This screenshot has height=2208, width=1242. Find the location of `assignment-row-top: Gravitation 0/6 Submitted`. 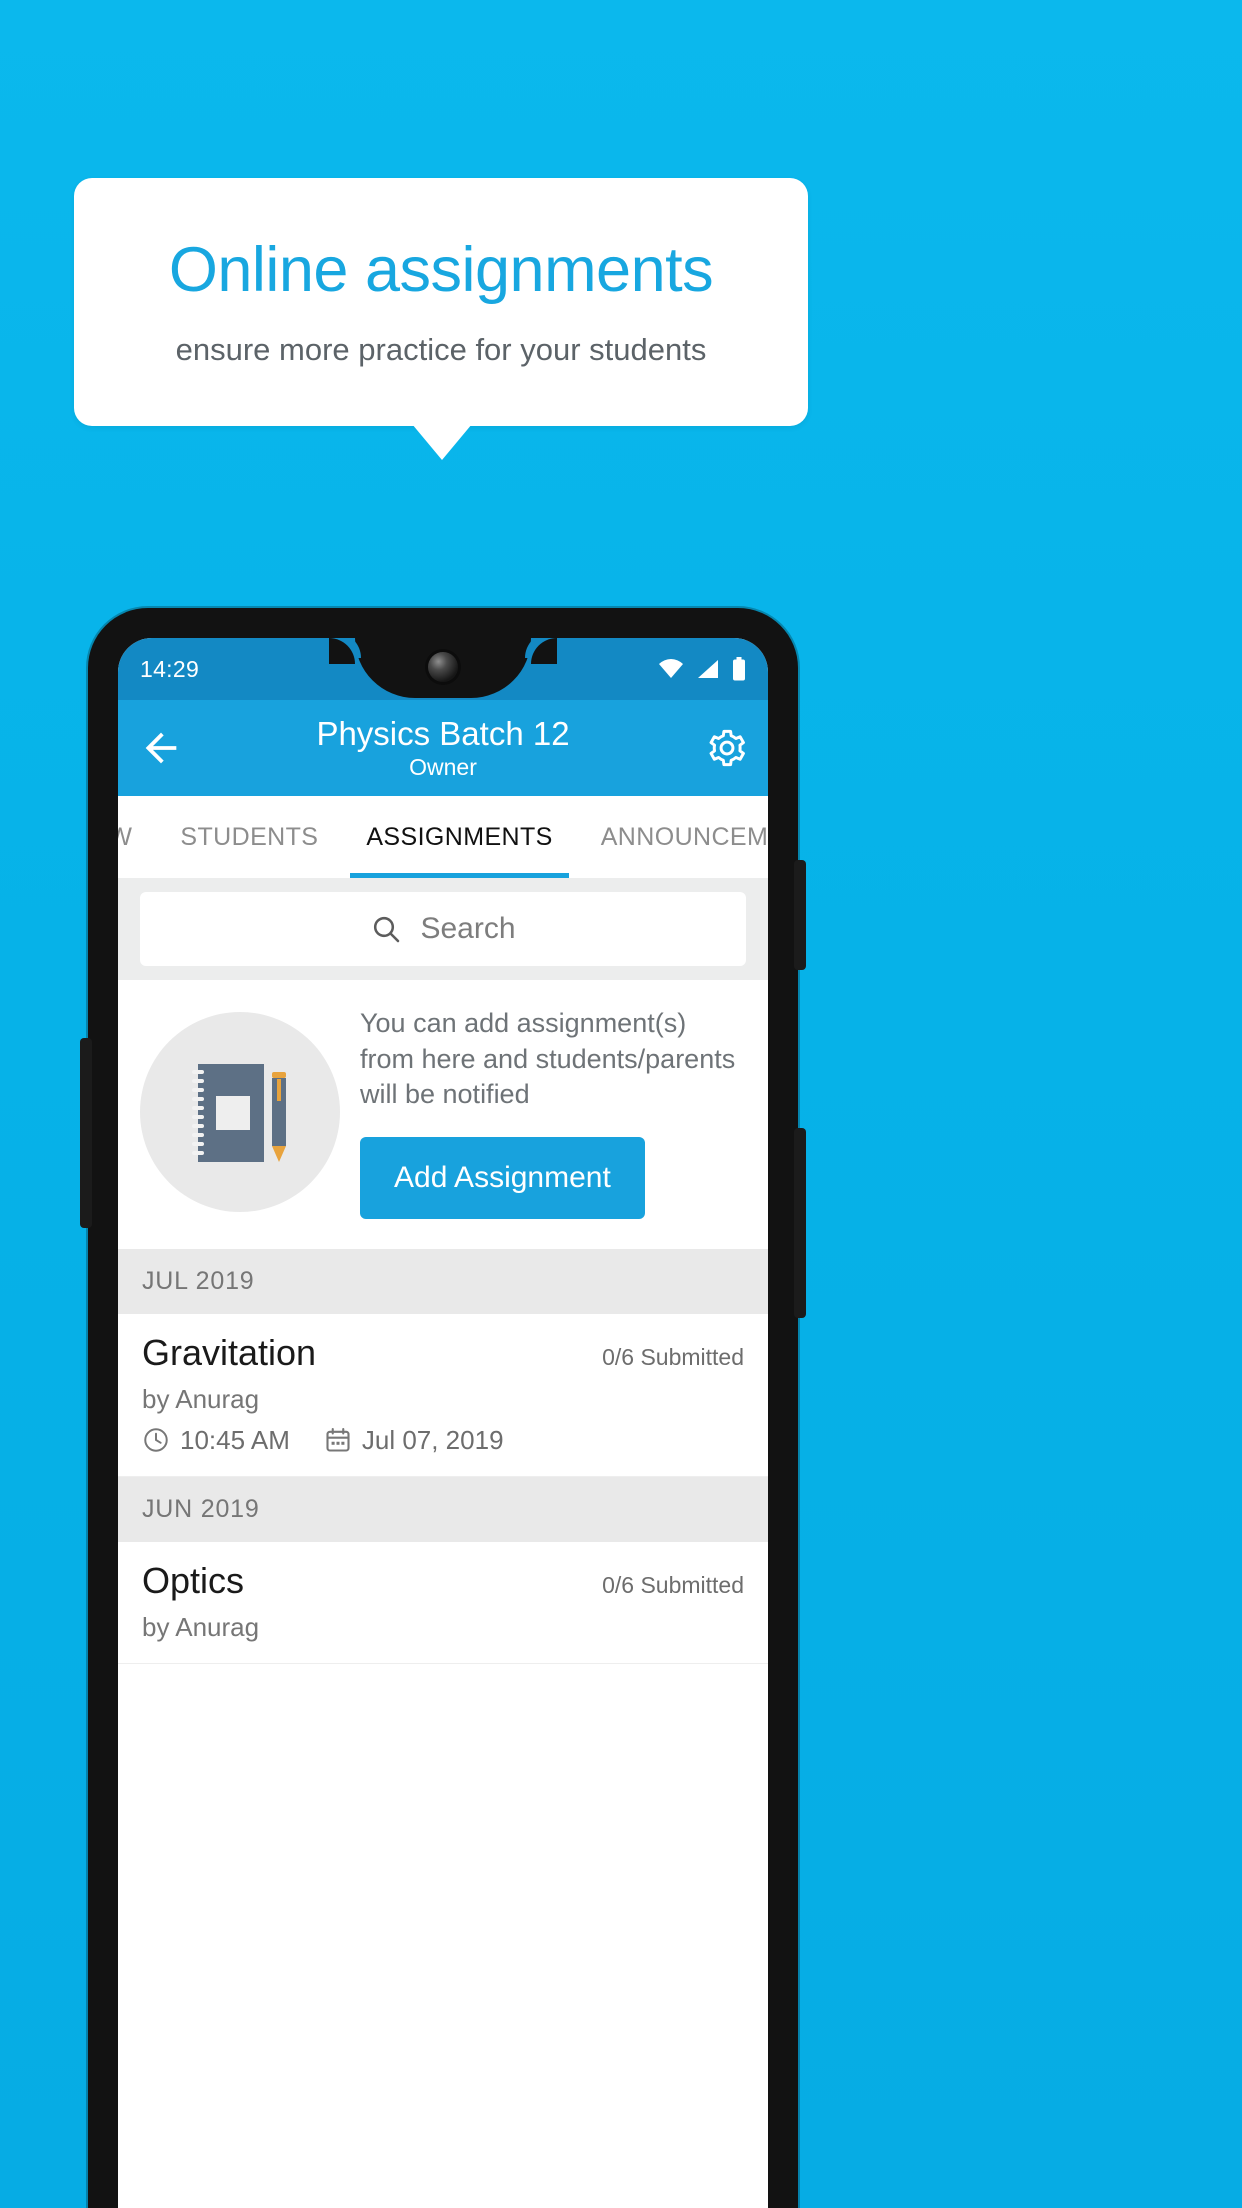

assignment-row-top: Gravitation 0/6 Submitted is located at coordinates (443, 1353).